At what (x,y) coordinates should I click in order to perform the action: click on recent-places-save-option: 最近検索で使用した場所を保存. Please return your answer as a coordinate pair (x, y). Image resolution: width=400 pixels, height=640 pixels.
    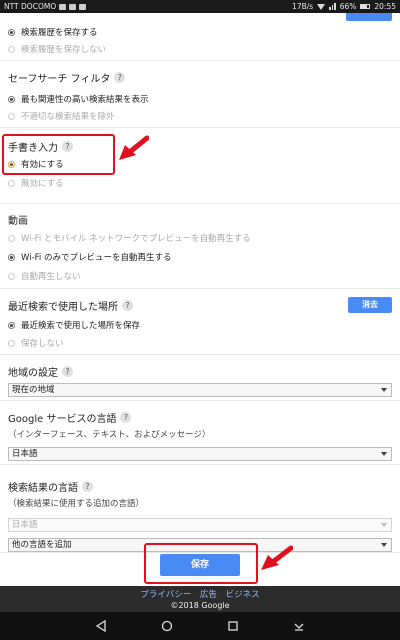
    Looking at the image, I should click on (74, 325).